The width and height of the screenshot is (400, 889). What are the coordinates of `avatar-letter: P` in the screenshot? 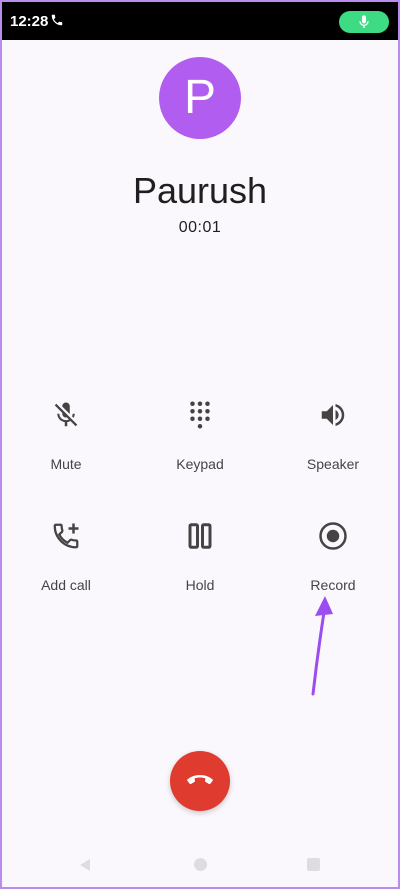 It's located at (199, 97).